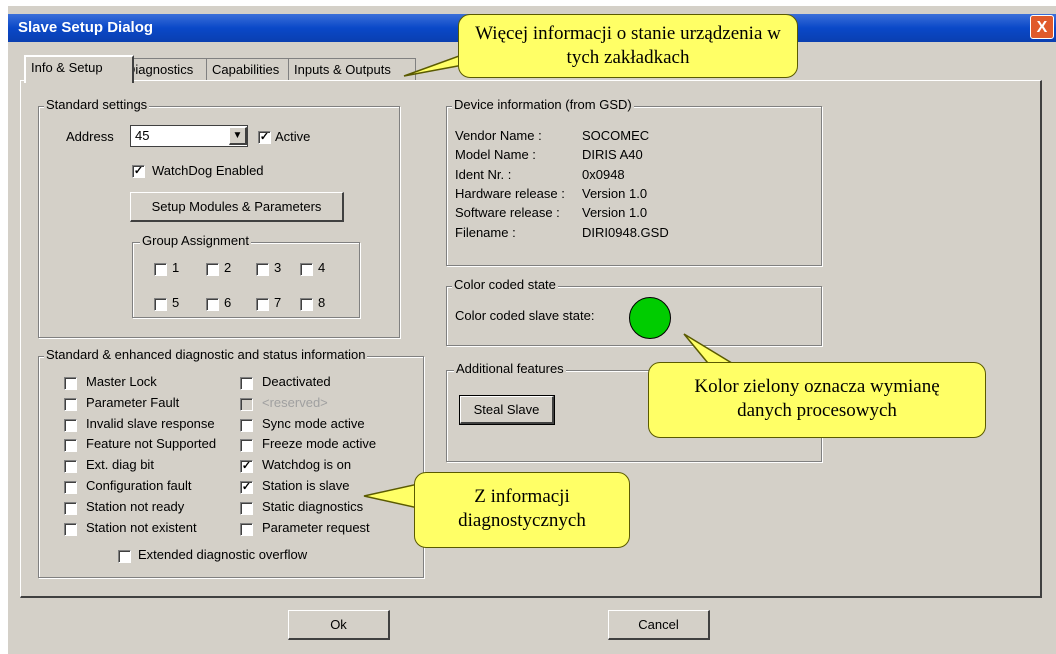 This screenshot has height=654, width=1056. What do you see at coordinates (391, 496) in the screenshot?
I see `diag-callout-pointer` at bounding box center [391, 496].